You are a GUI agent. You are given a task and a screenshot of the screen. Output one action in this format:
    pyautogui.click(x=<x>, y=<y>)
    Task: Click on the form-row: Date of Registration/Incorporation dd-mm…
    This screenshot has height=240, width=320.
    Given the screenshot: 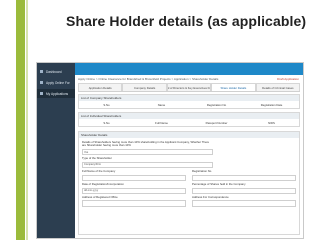 What is the action you would take?
    pyautogui.click(x=189, y=188)
    